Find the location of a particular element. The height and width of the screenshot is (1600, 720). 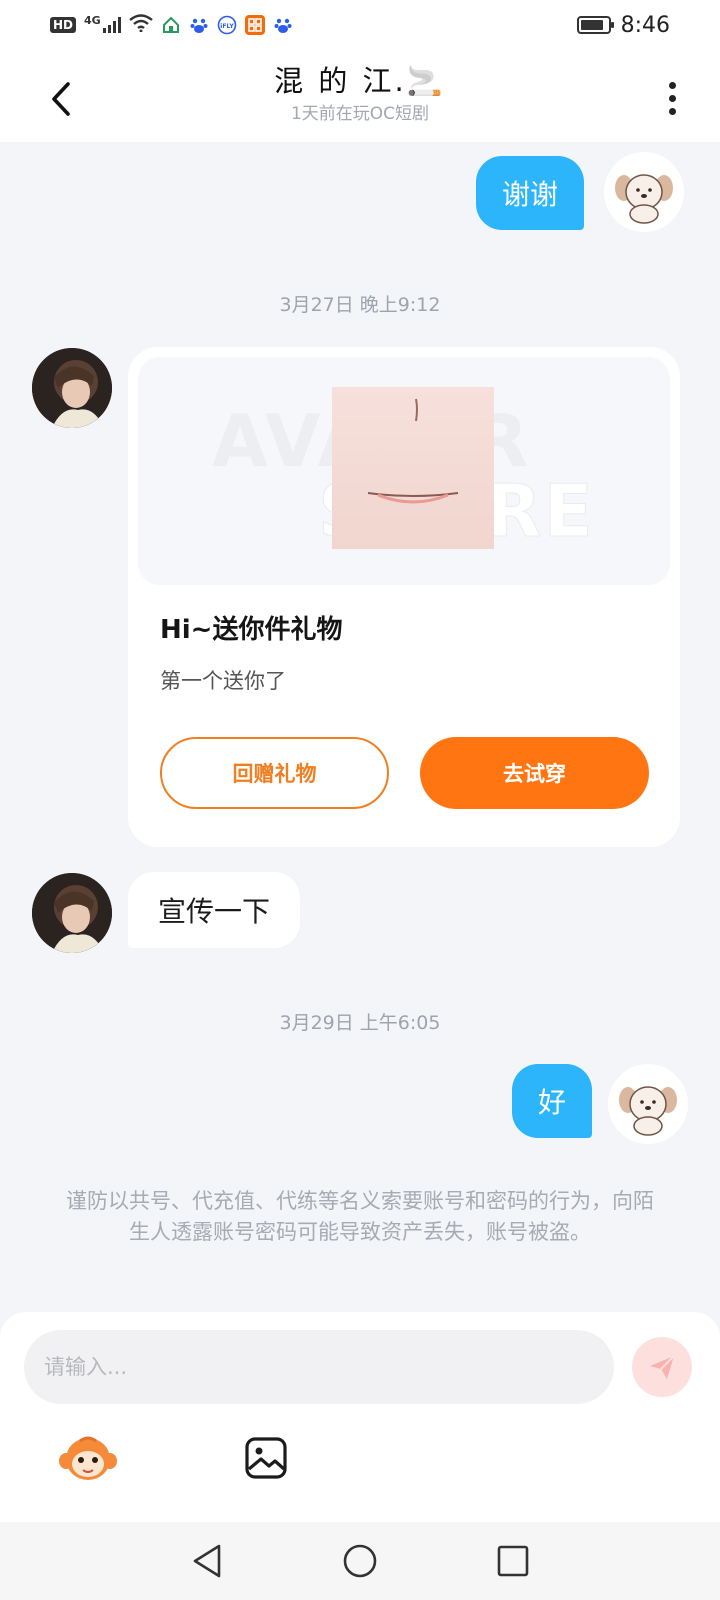

emoji-sticker-button is located at coordinates (88, 1458).